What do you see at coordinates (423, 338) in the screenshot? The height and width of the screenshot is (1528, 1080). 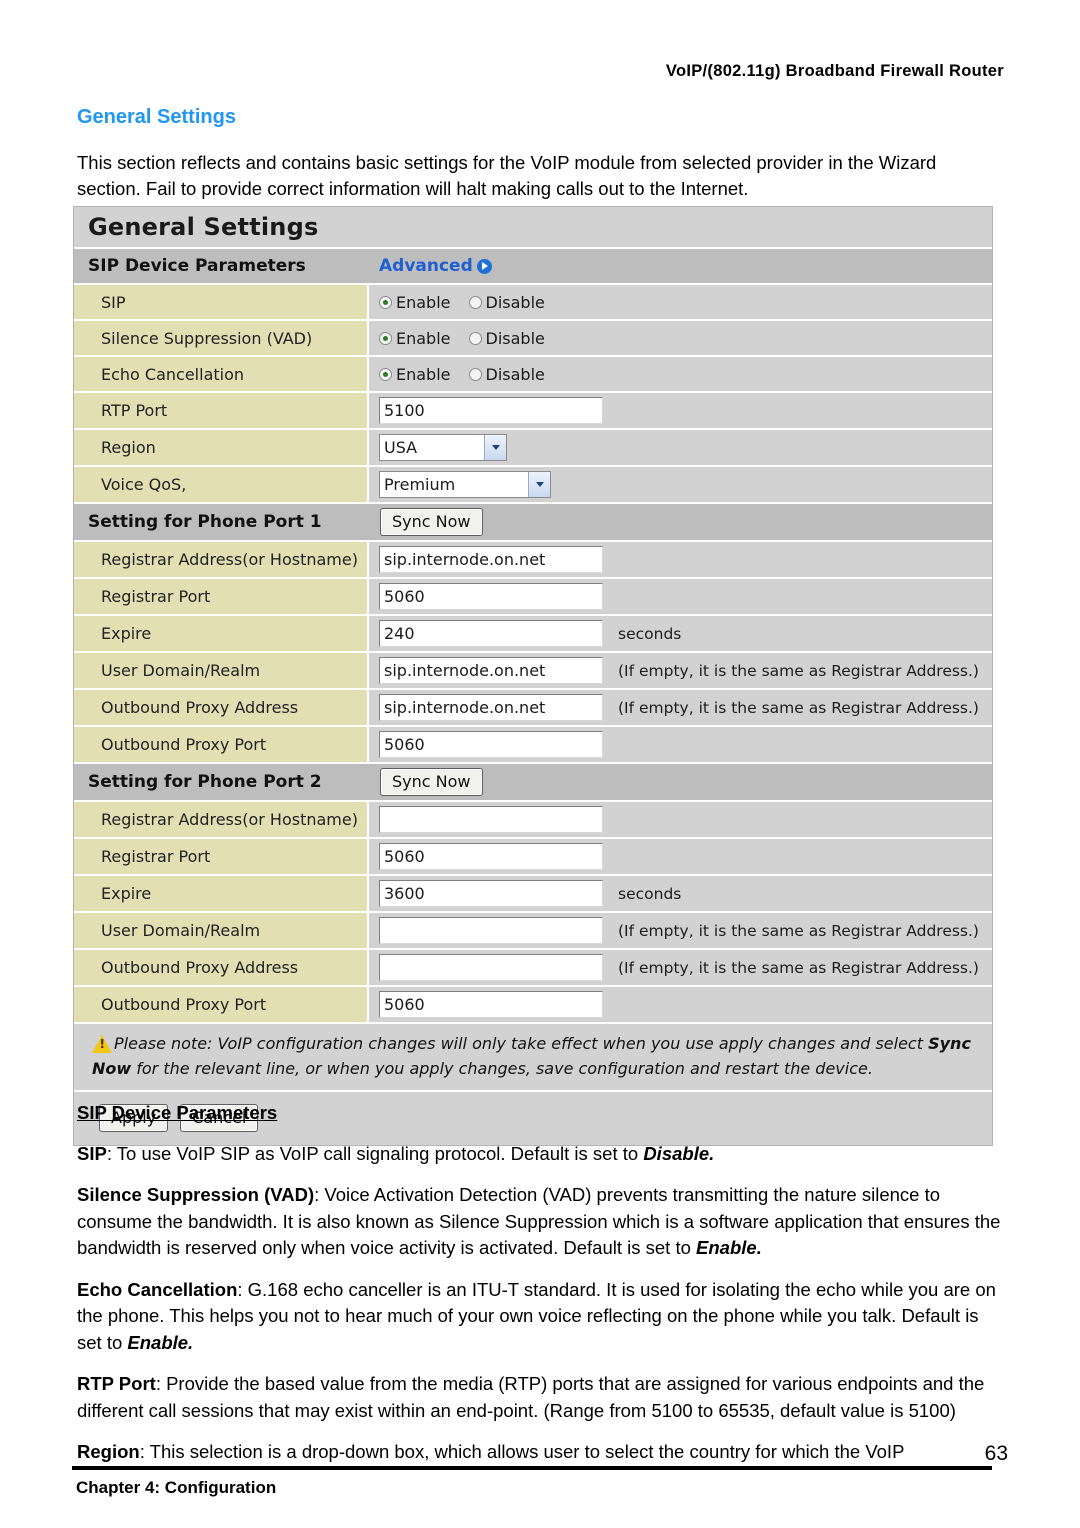 I see `vad-enable-label: Enable` at bounding box center [423, 338].